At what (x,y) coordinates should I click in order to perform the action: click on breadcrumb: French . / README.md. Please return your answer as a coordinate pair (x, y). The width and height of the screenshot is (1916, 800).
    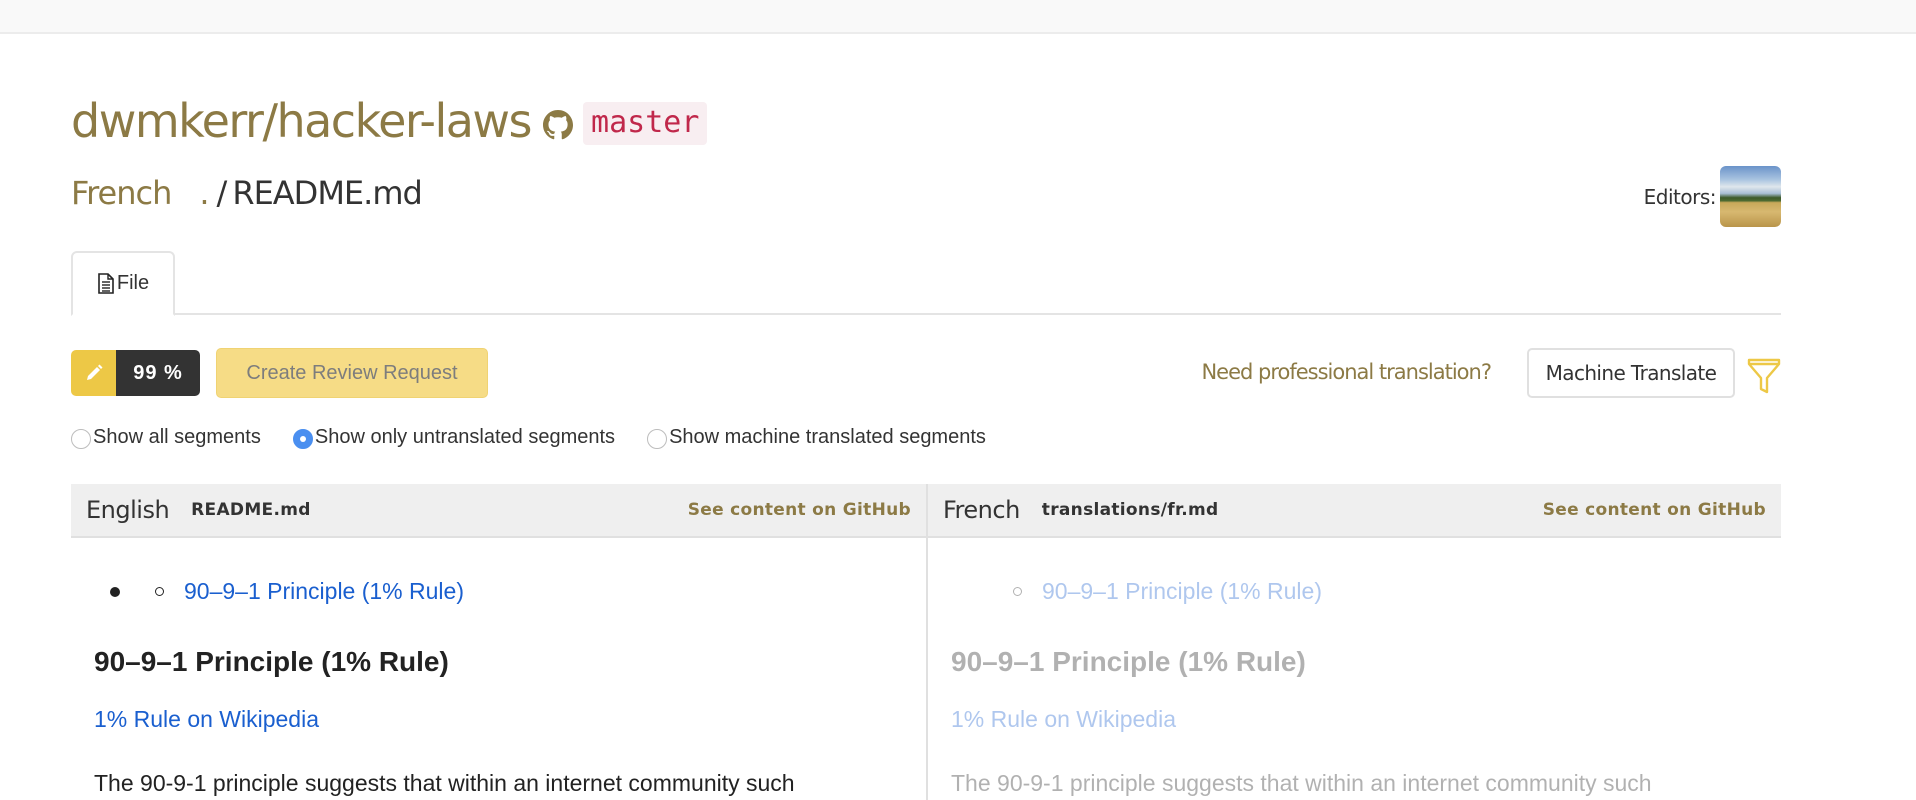
    Looking at the image, I should click on (247, 193).